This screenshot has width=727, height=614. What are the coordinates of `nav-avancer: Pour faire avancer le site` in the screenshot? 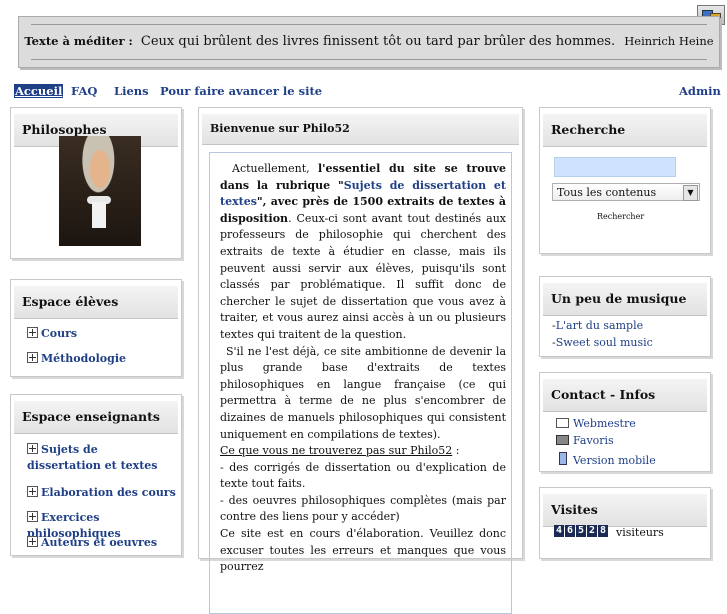 It's located at (241, 91).